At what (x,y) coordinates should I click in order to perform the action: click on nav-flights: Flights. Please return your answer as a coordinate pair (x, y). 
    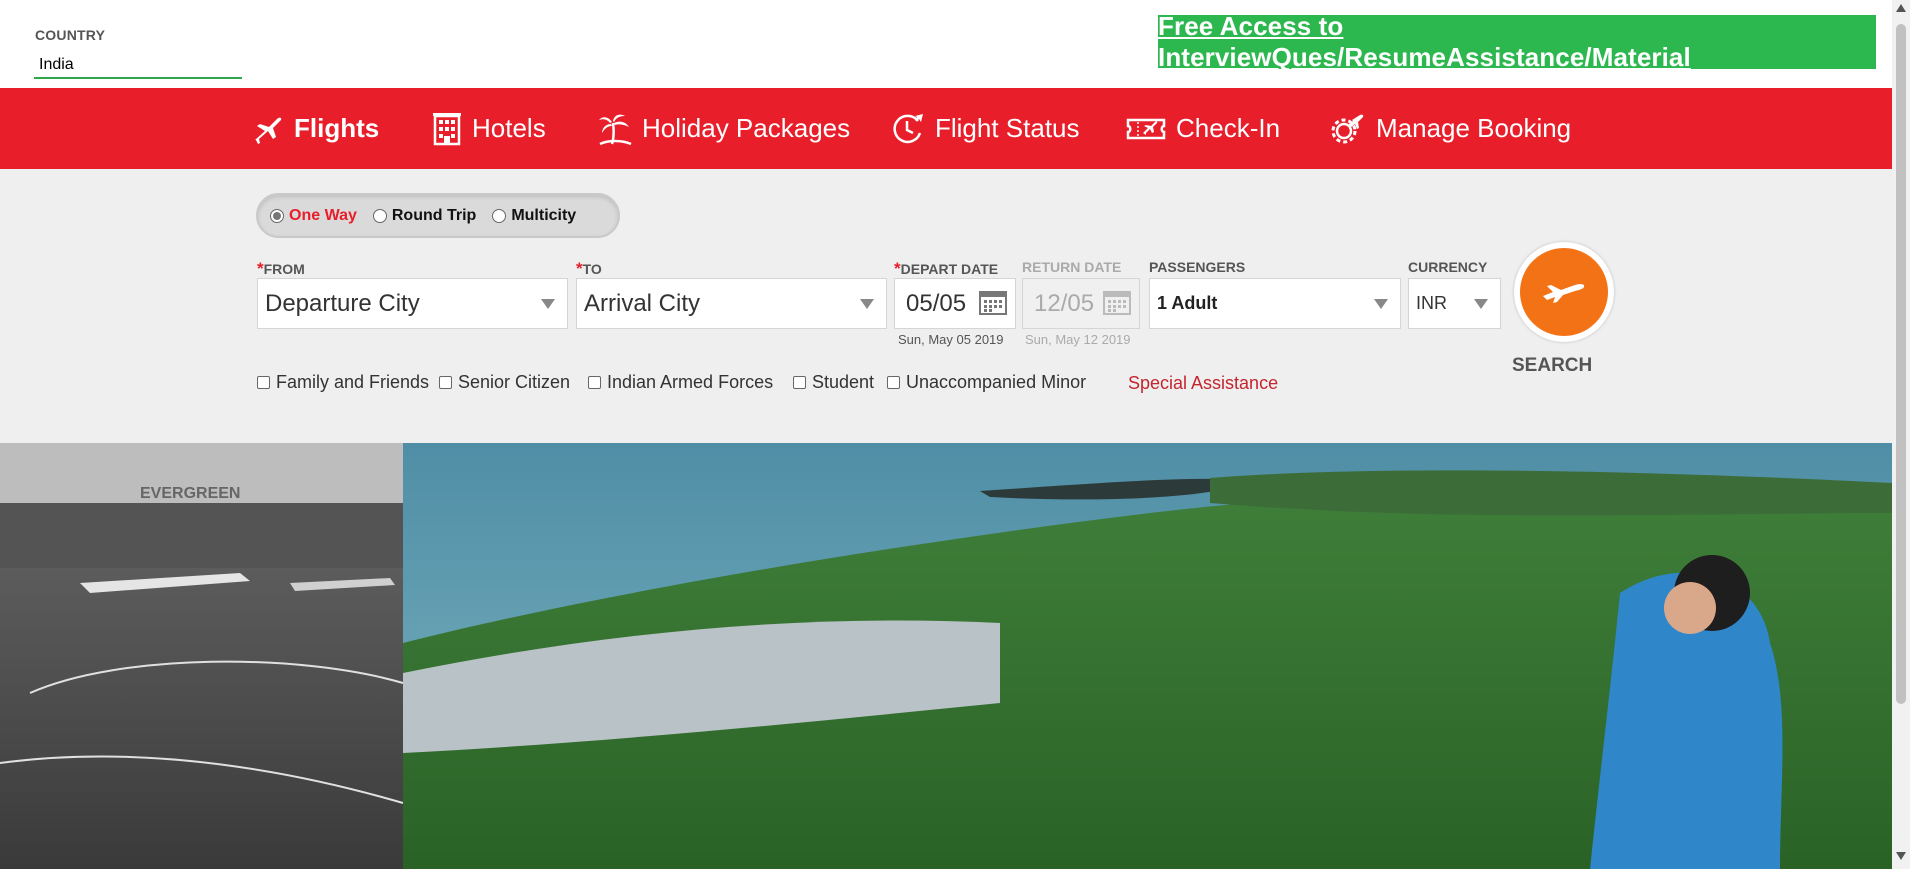
    Looking at the image, I should click on (315, 128).